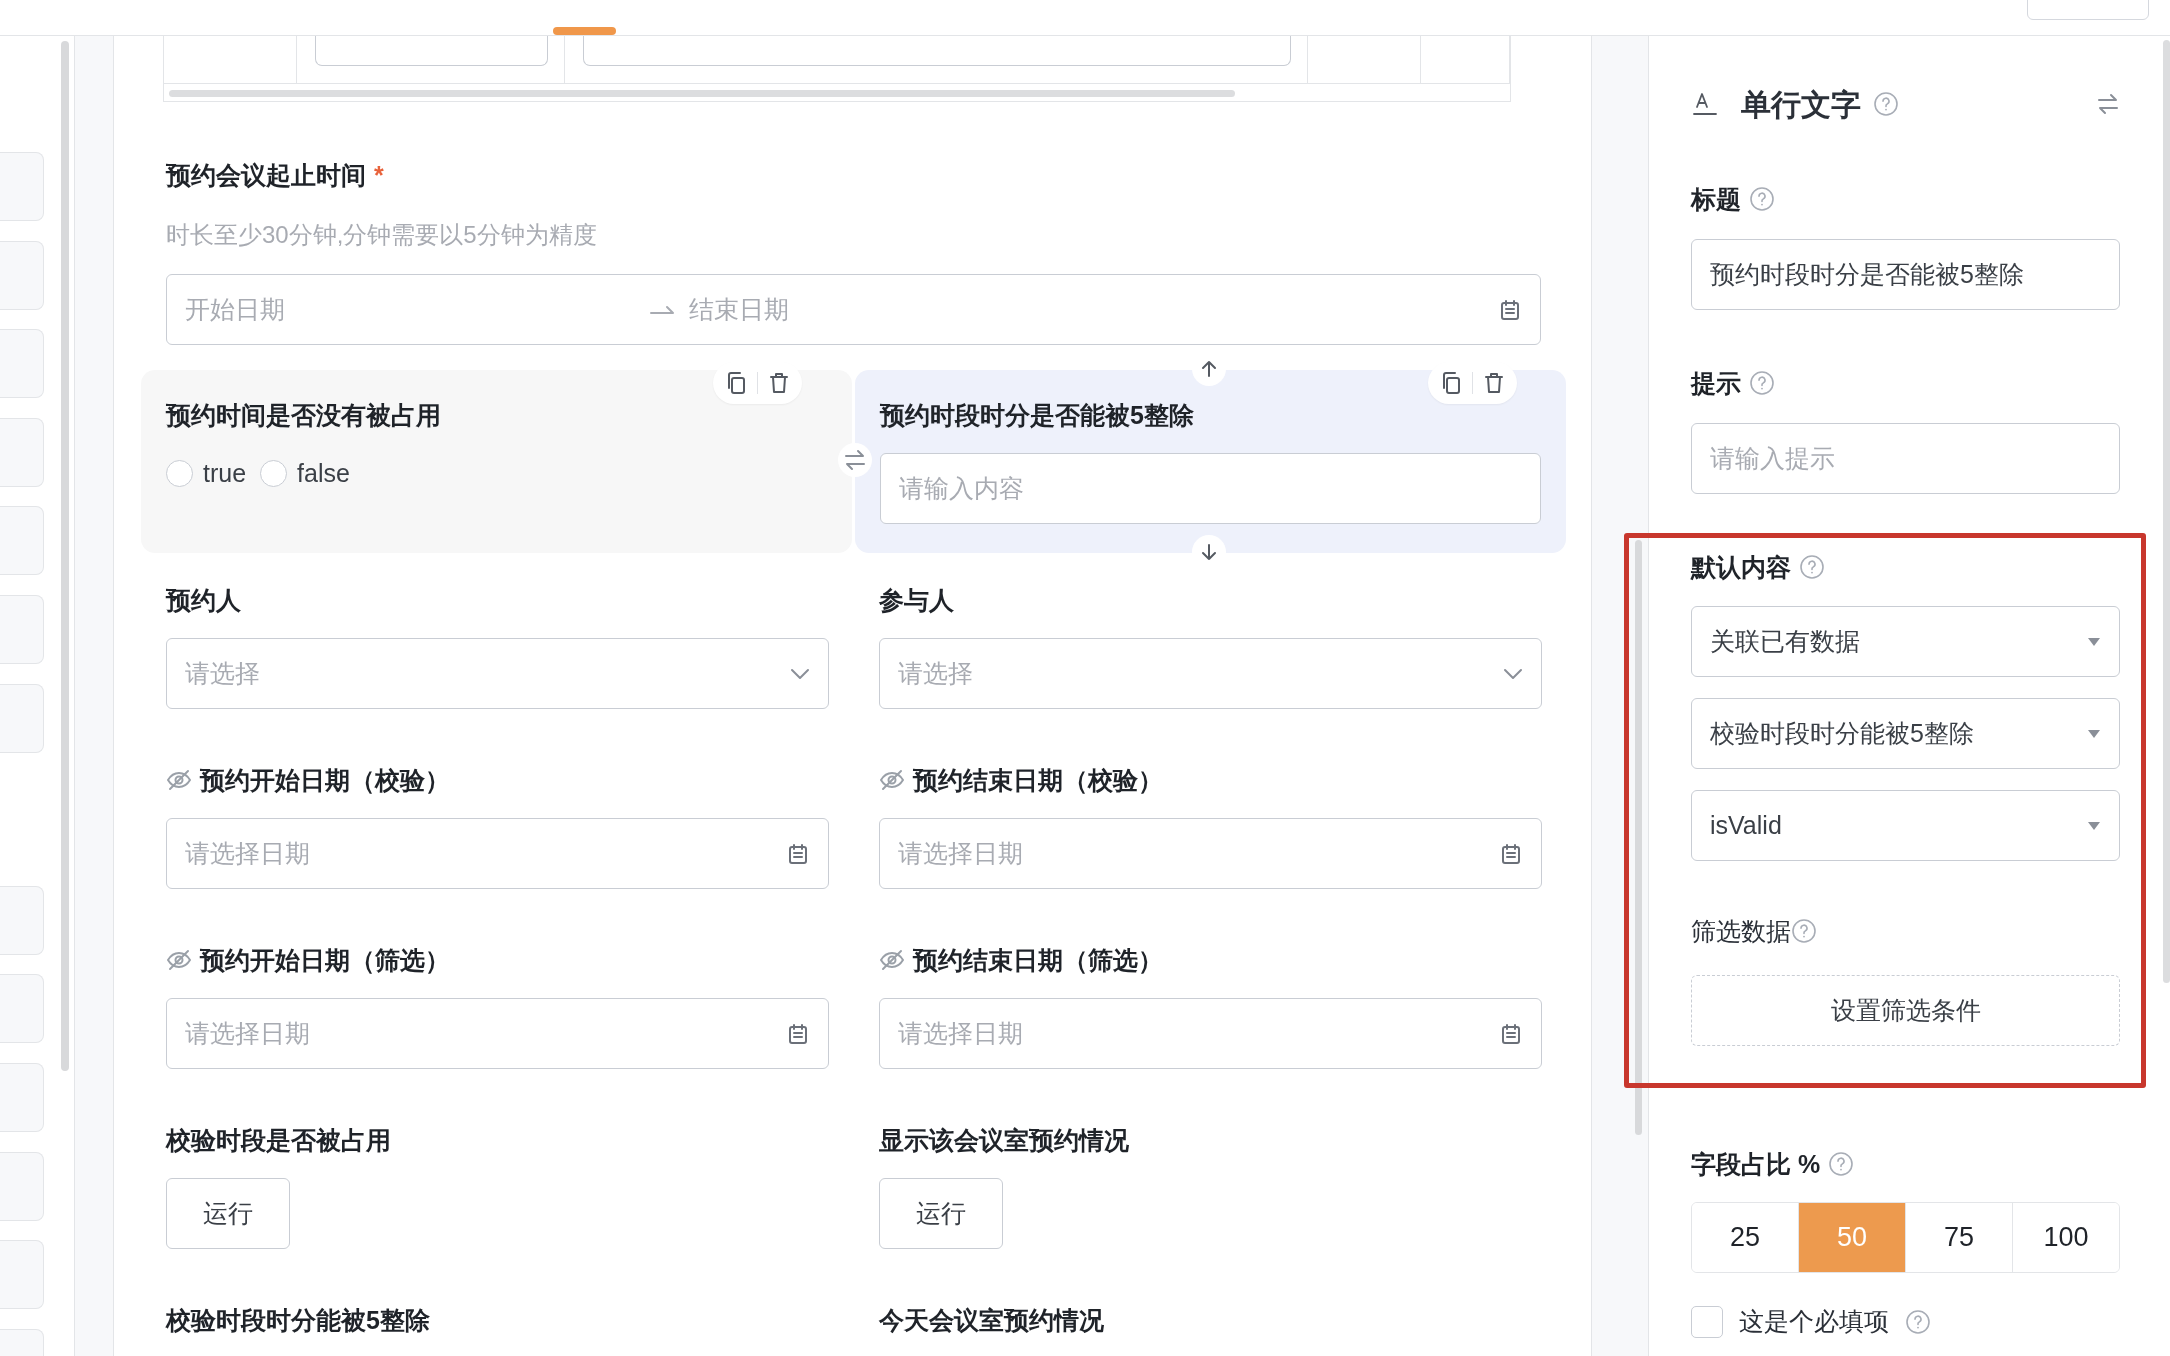  Describe the element at coordinates (1707, 1321) in the screenshot. I see `checkbox` at that location.